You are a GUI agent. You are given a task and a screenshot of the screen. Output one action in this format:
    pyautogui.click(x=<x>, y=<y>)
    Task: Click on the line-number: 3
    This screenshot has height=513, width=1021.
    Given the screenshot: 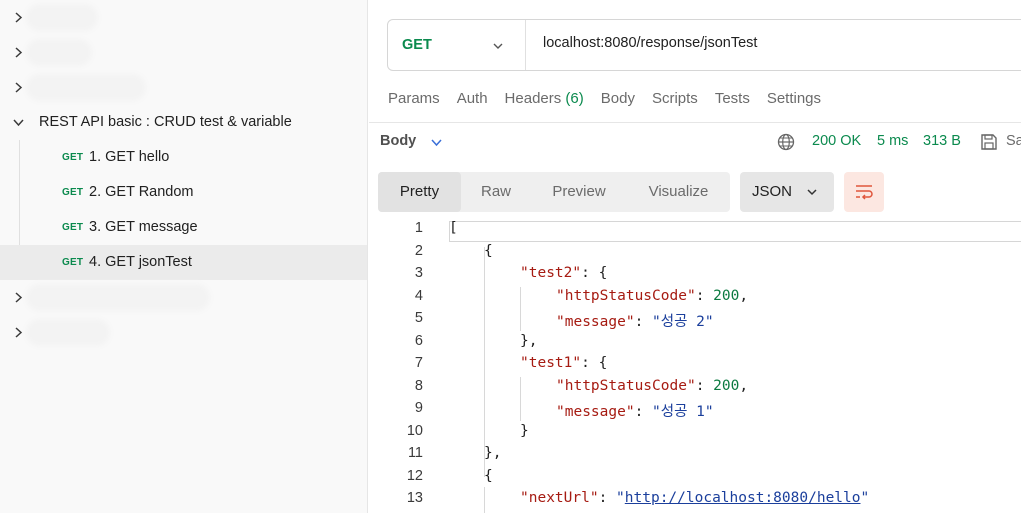 What is the action you would take?
    pyautogui.click(x=418, y=273)
    